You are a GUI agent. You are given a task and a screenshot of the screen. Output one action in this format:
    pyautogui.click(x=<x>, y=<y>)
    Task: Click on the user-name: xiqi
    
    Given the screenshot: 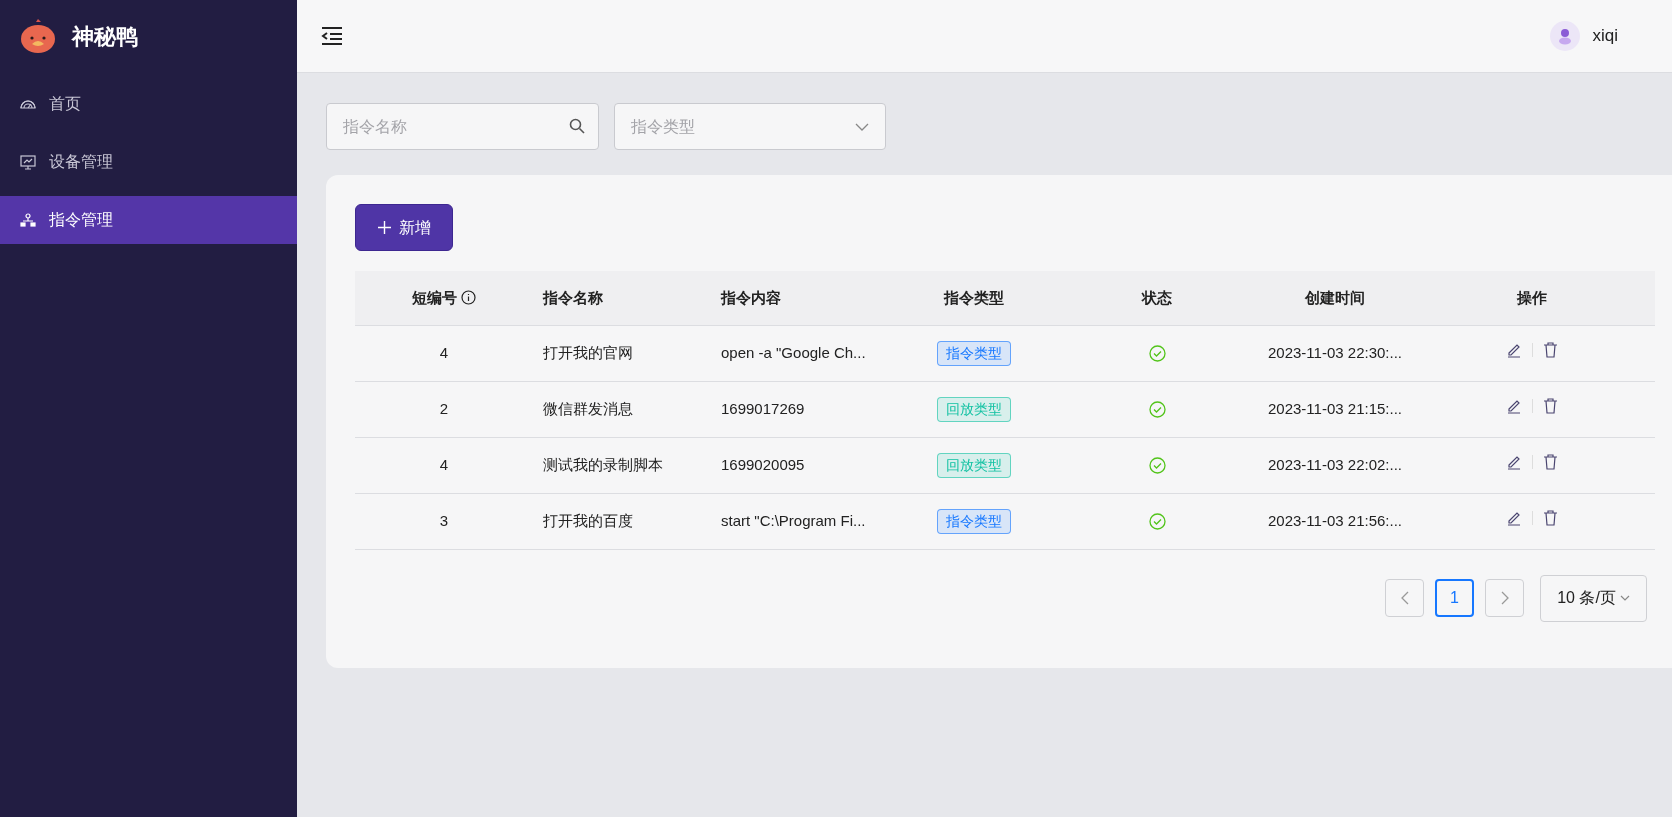 What is the action you would take?
    pyautogui.click(x=1605, y=36)
    